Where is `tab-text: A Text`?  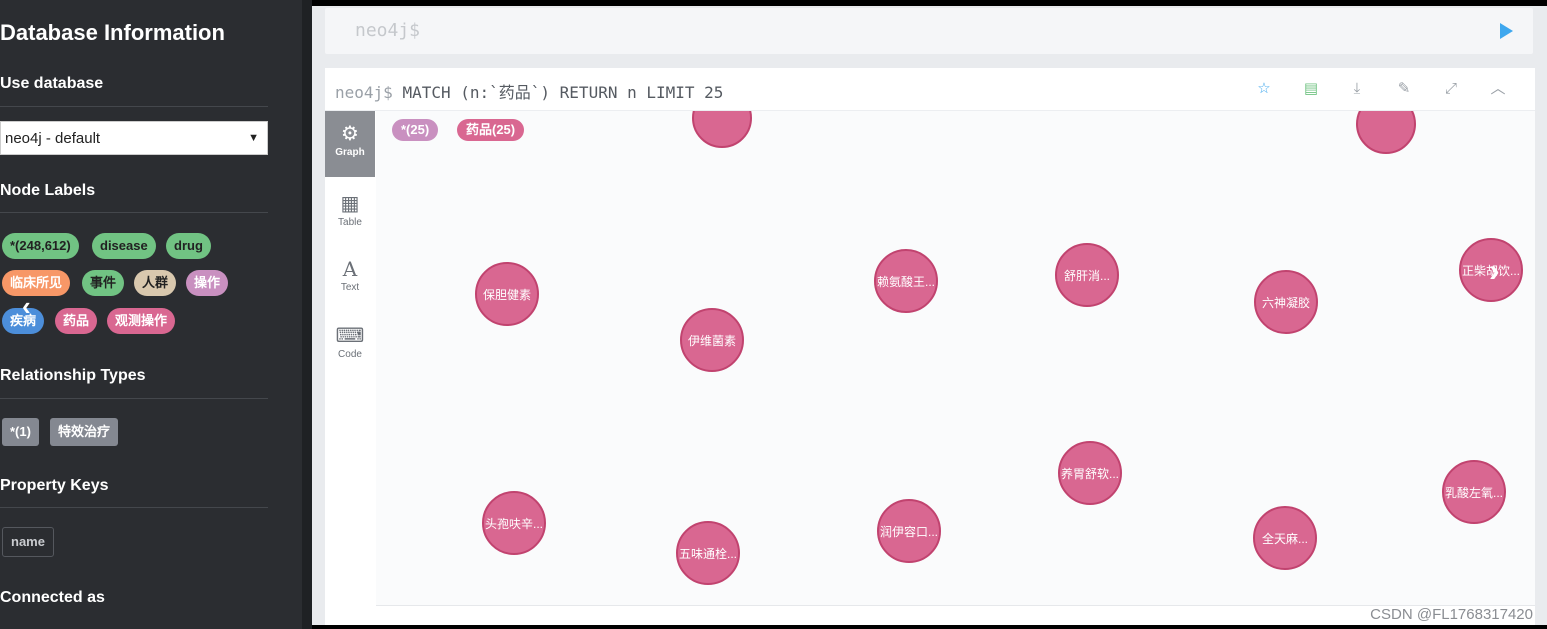
tab-text: A Text is located at coordinates (350, 279).